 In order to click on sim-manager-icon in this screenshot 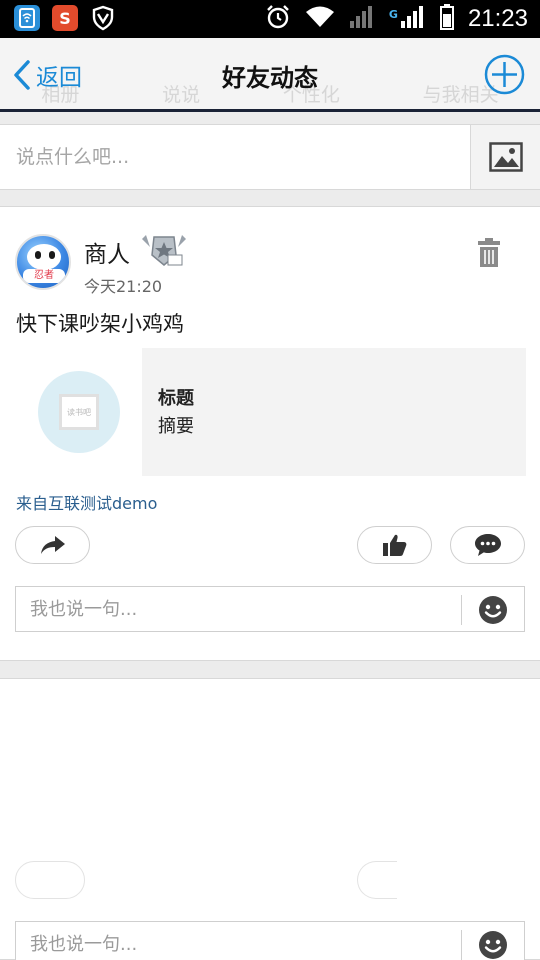, I will do `click(27, 18)`.